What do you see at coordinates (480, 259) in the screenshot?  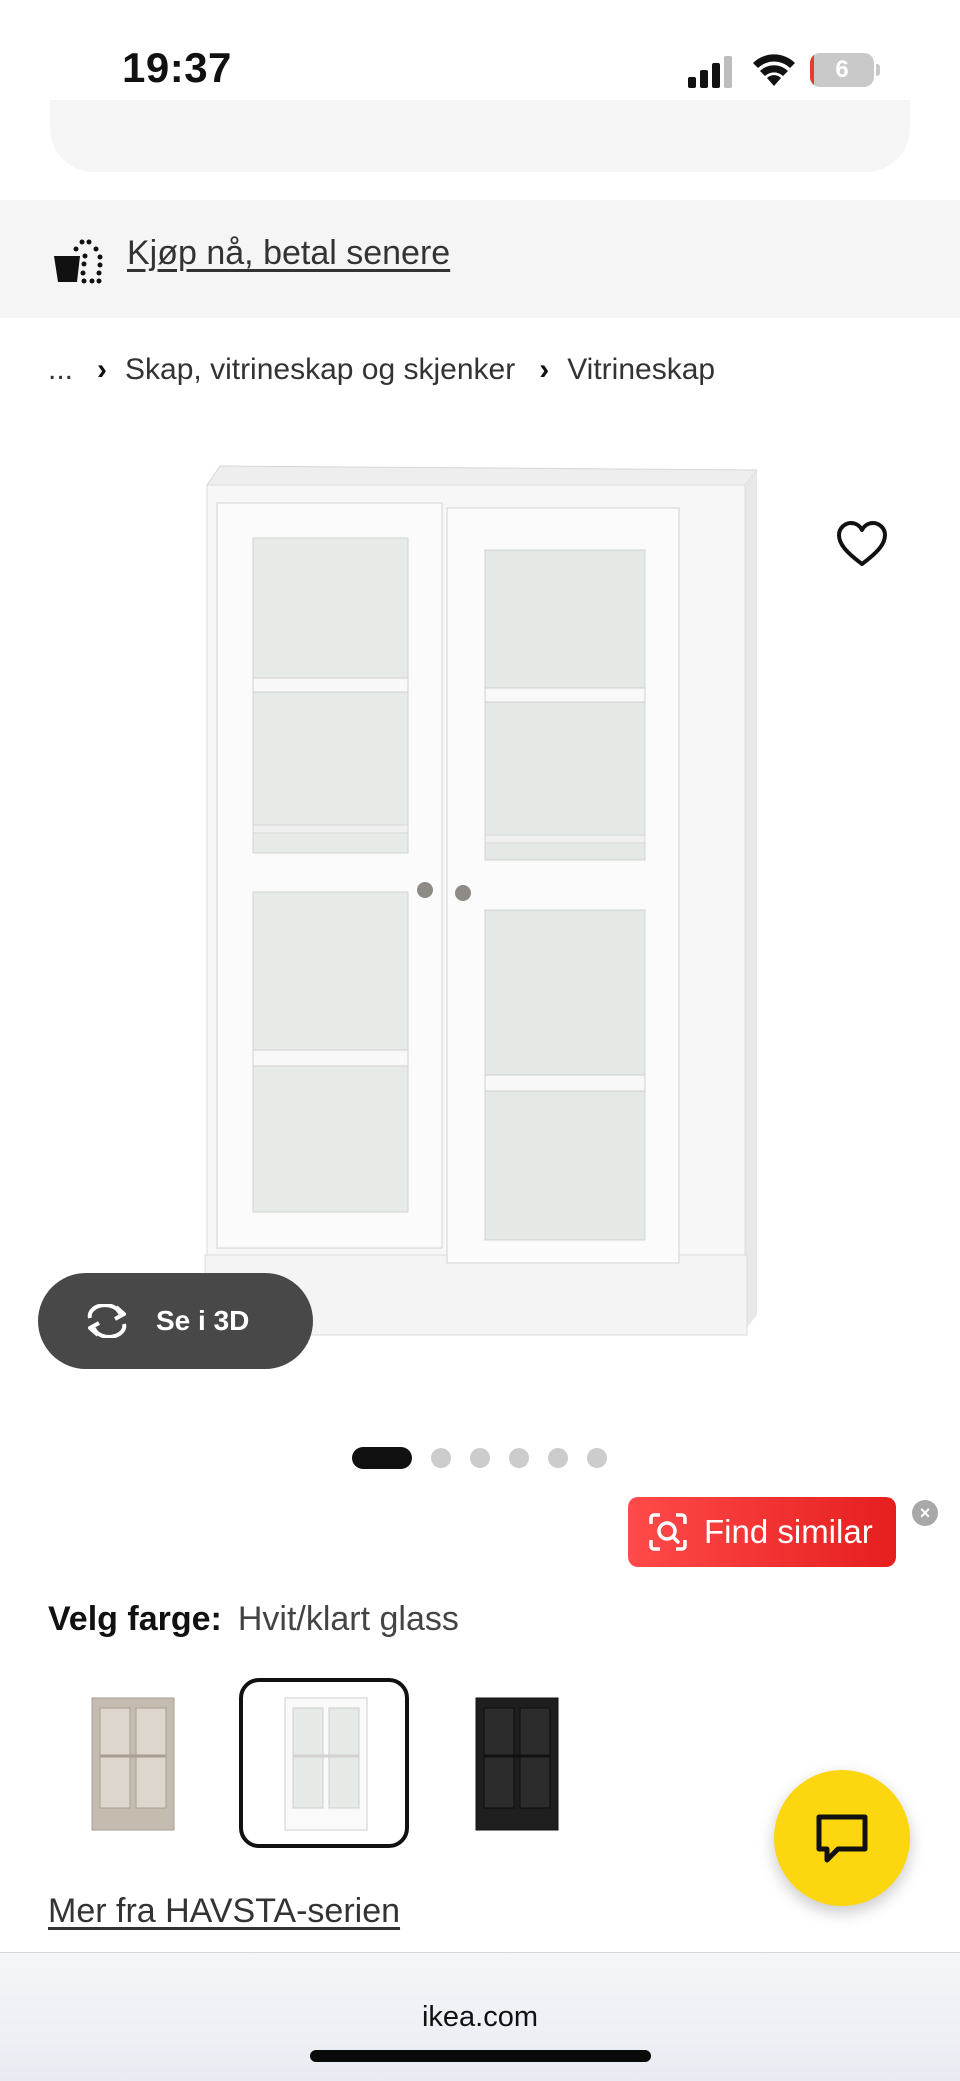 I see `pay-later-banner: Kjøp nå, betal senere` at bounding box center [480, 259].